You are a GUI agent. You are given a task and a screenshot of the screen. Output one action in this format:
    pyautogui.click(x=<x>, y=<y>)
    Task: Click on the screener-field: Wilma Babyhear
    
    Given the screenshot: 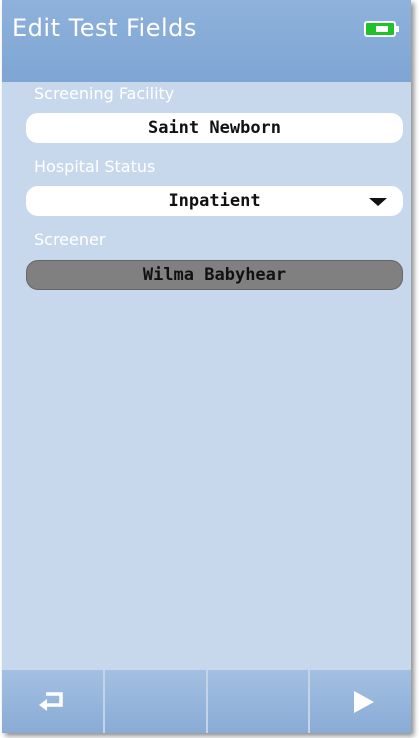 What is the action you would take?
    pyautogui.click(x=214, y=275)
    